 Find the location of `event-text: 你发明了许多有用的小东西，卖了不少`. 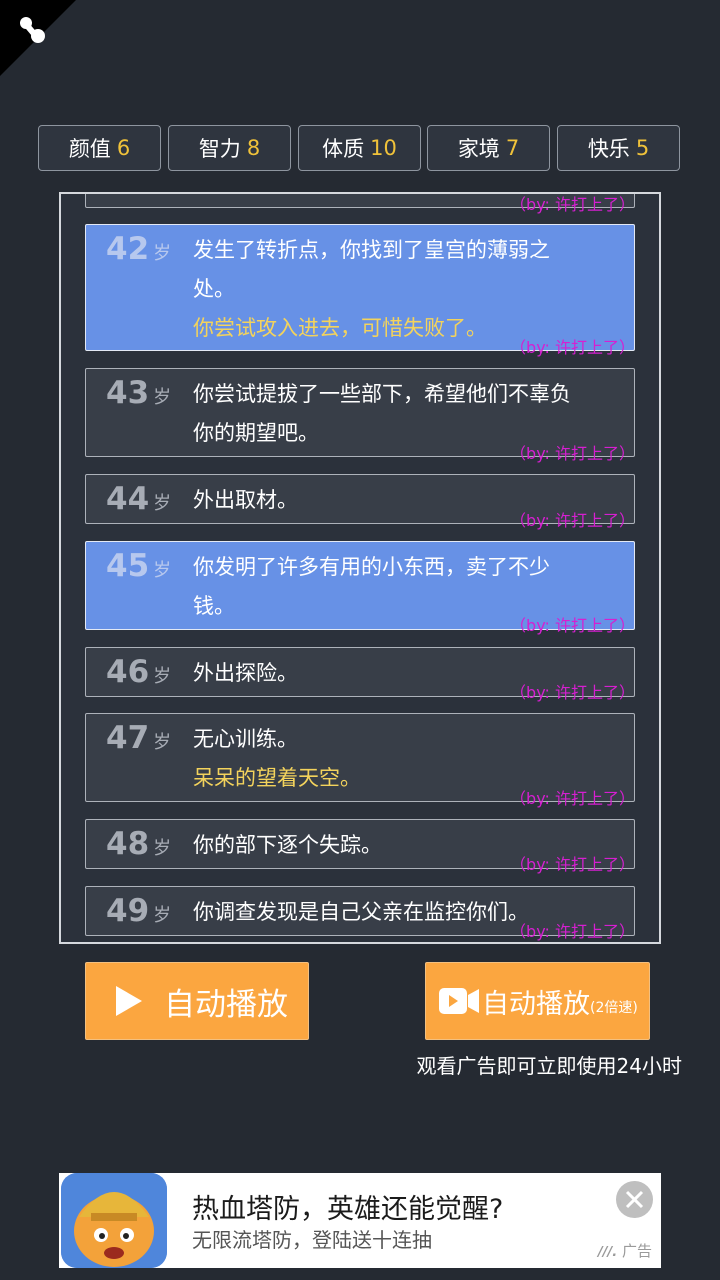

event-text: 你发明了许多有用的小东西，卖了不少 is located at coordinates (371, 567).